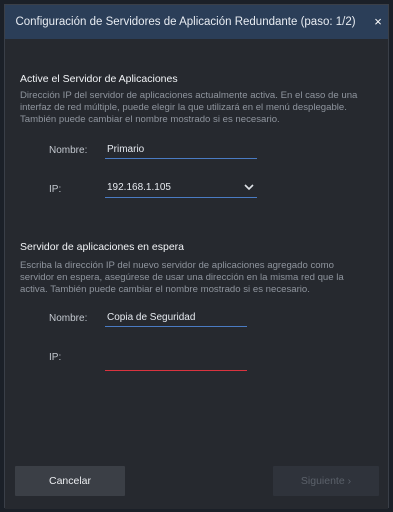 This screenshot has height=512, width=393. I want to click on standby-name-input, so click(176, 318).